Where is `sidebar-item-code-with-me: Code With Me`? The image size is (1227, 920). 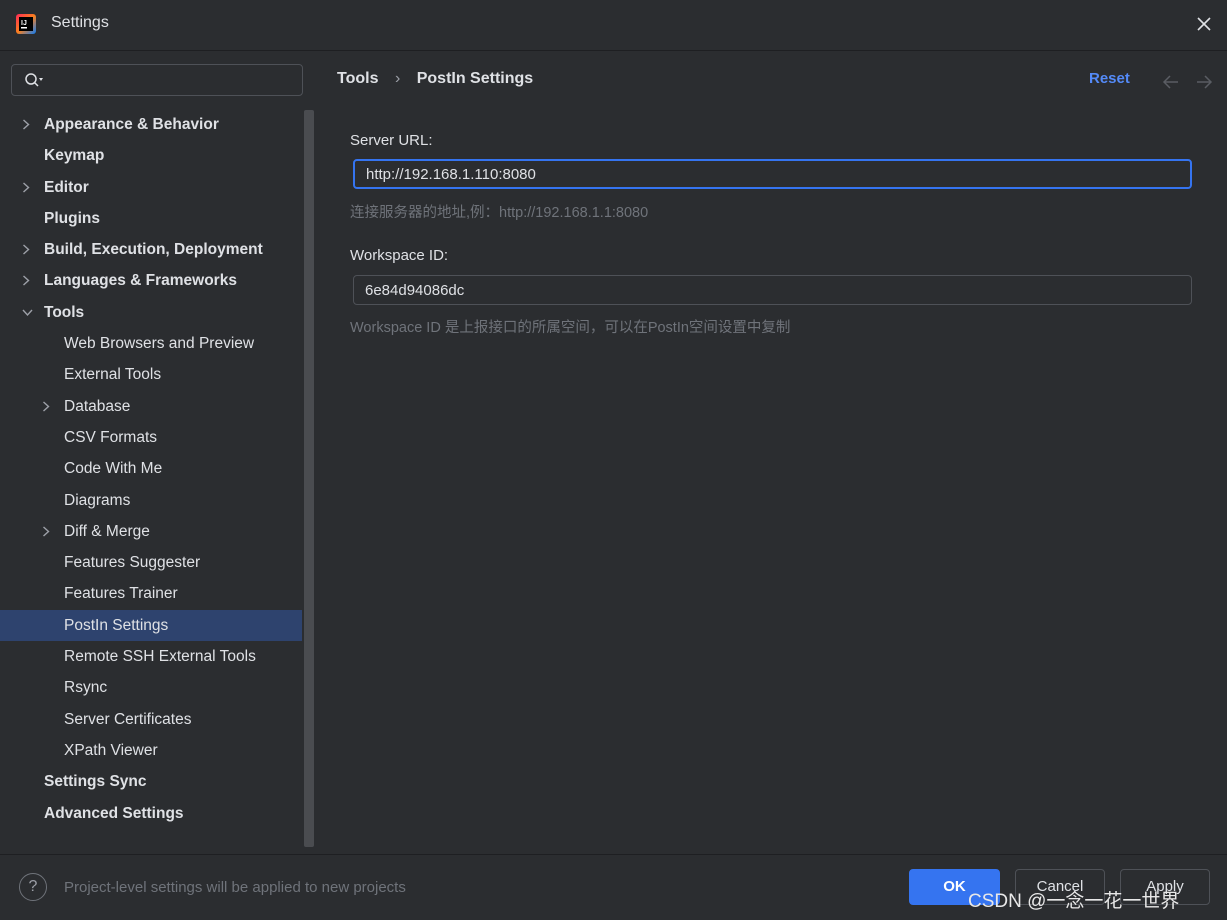
sidebar-item-code-with-me: Code With Me is located at coordinates (151, 468).